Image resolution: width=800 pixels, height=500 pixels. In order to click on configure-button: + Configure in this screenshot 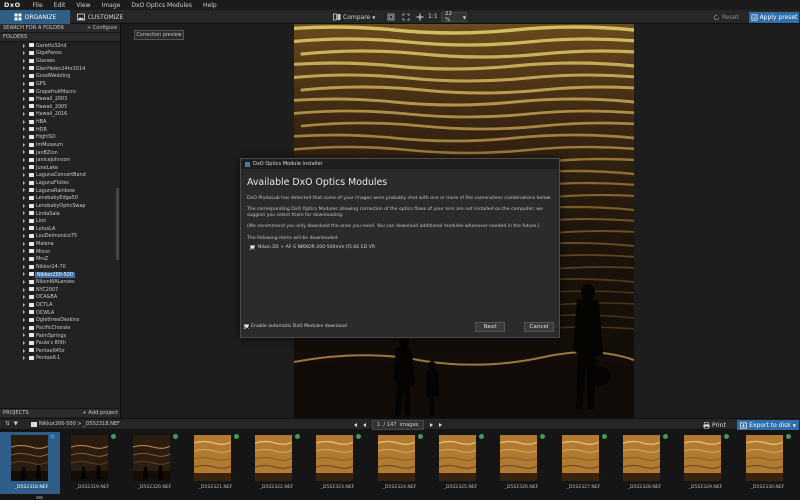, I will do `click(102, 28)`.